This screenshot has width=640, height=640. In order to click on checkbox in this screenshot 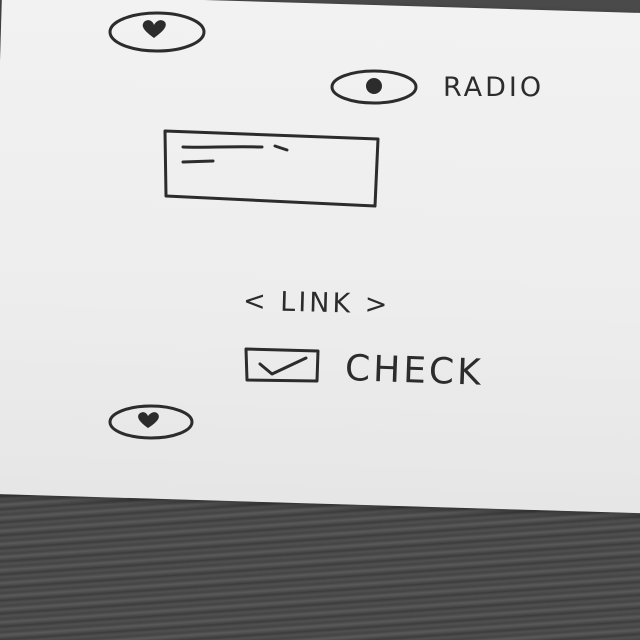, I will do `click(282, 365)`.